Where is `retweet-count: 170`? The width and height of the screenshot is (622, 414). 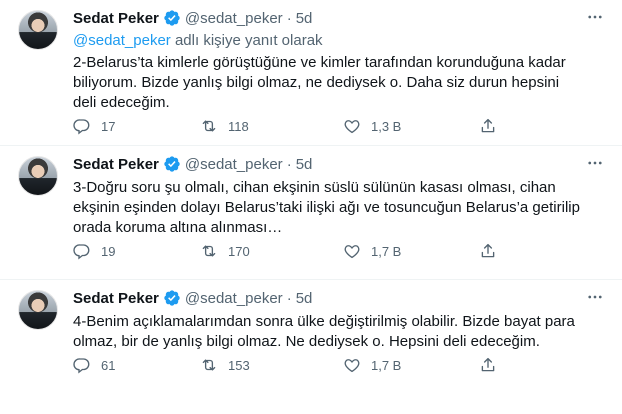 retweet-count: 170 is located at coordinates (239, 251).